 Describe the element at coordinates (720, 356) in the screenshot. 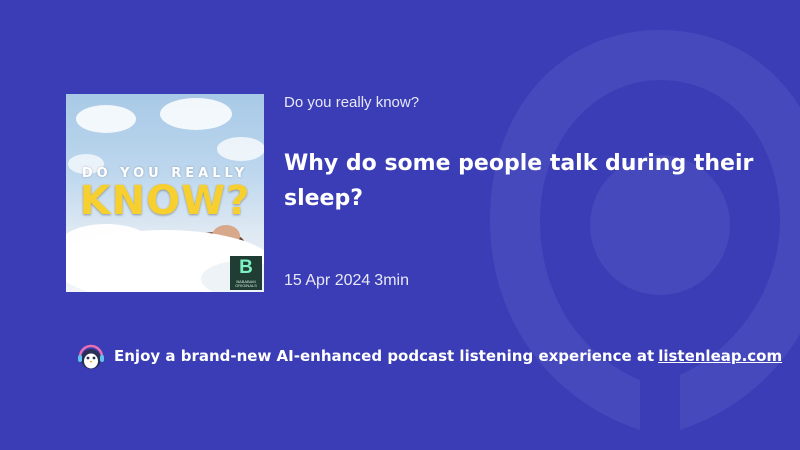

I see `listenleap-link: listenleap.com` at that location.